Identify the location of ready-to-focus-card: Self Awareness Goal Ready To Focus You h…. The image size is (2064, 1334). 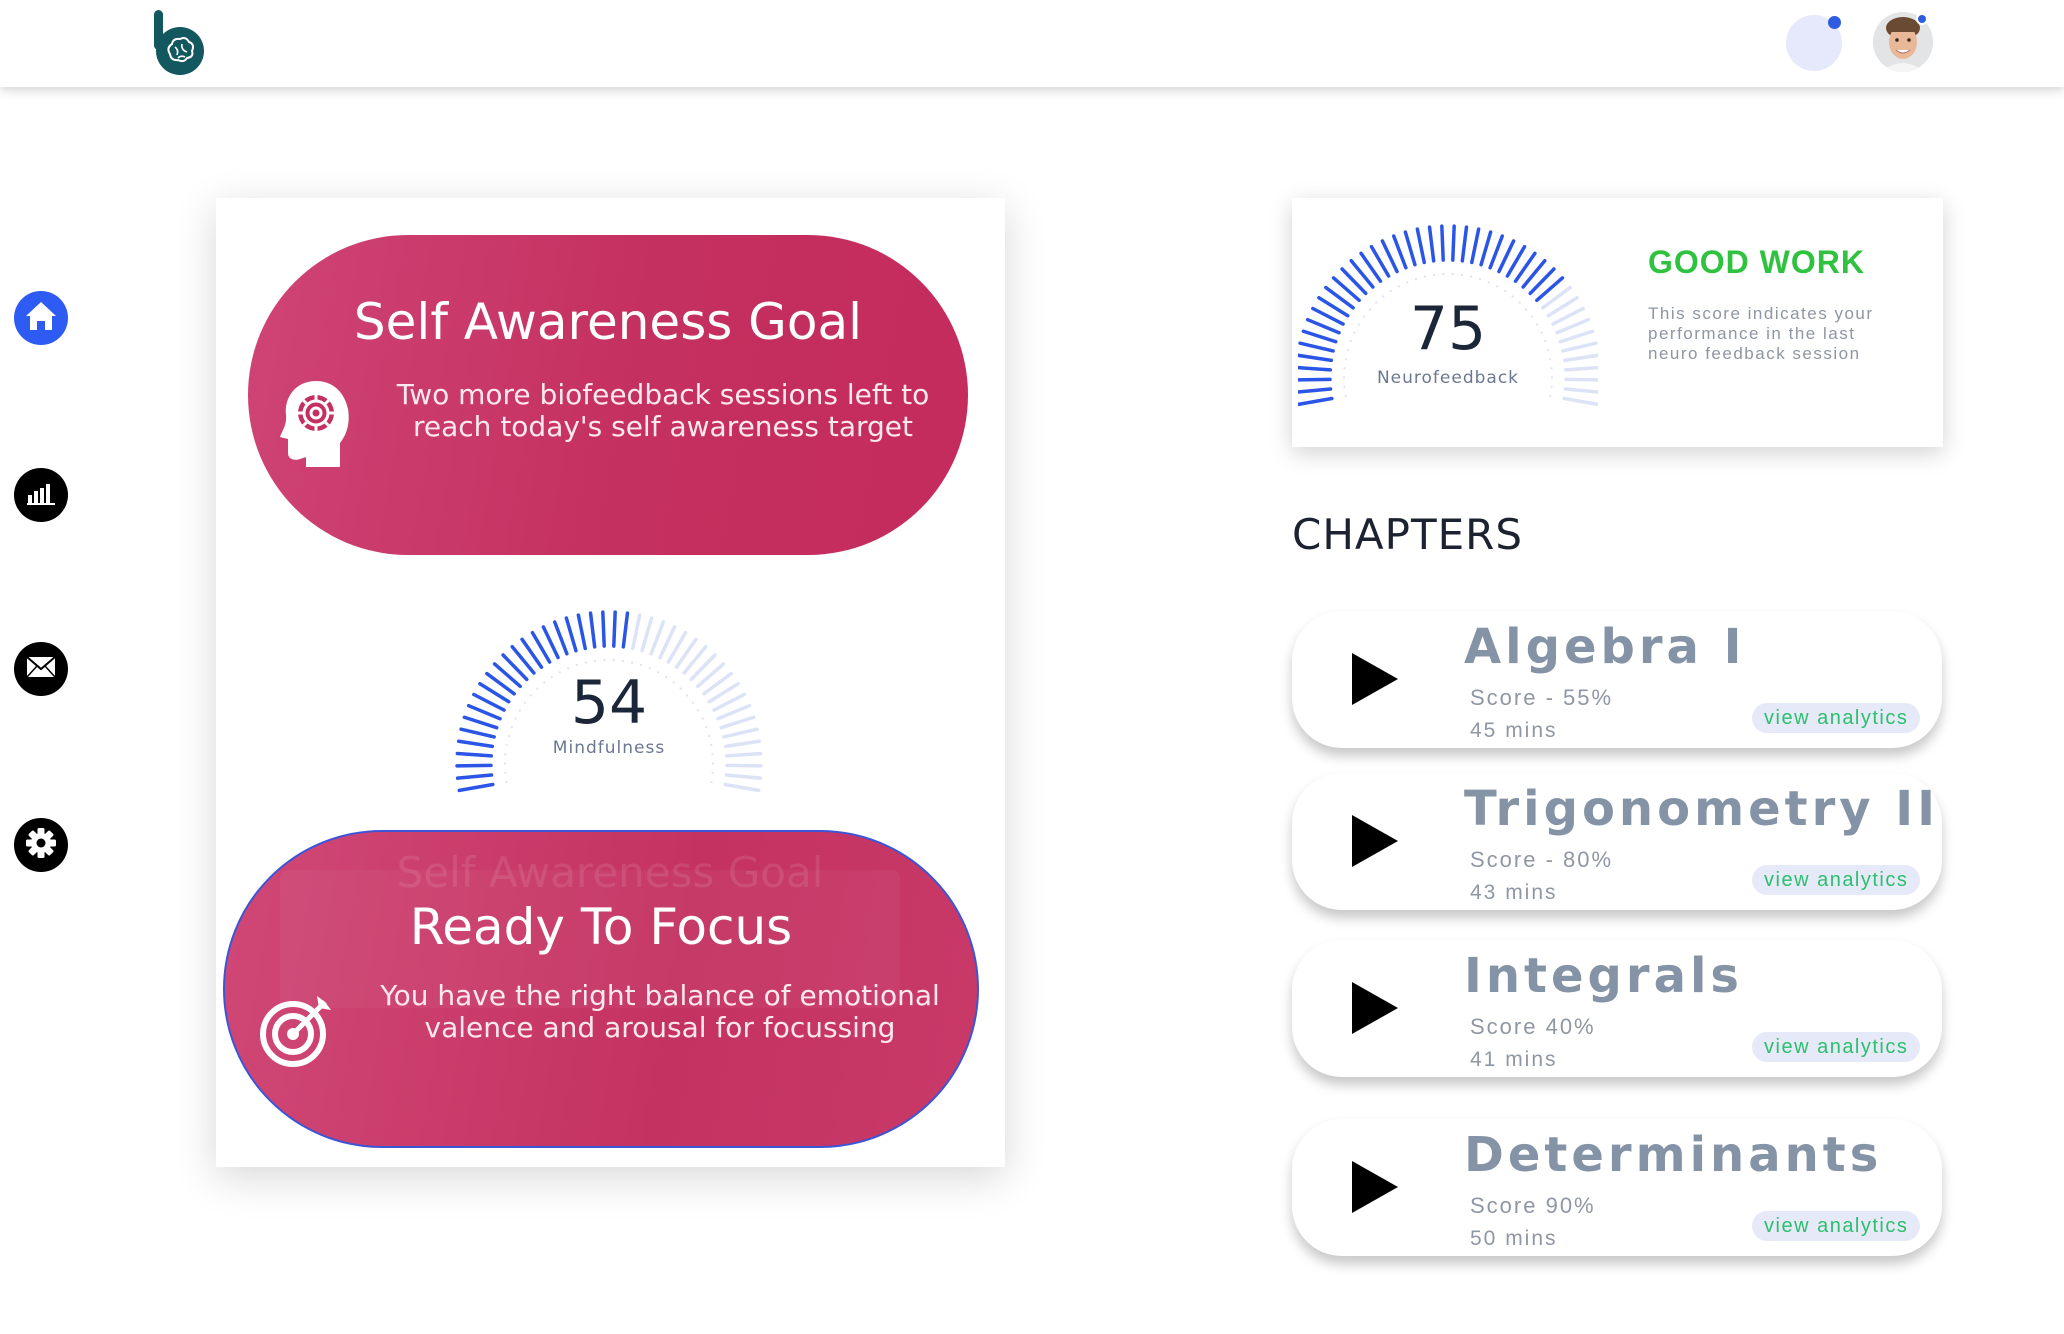
(601, 989).